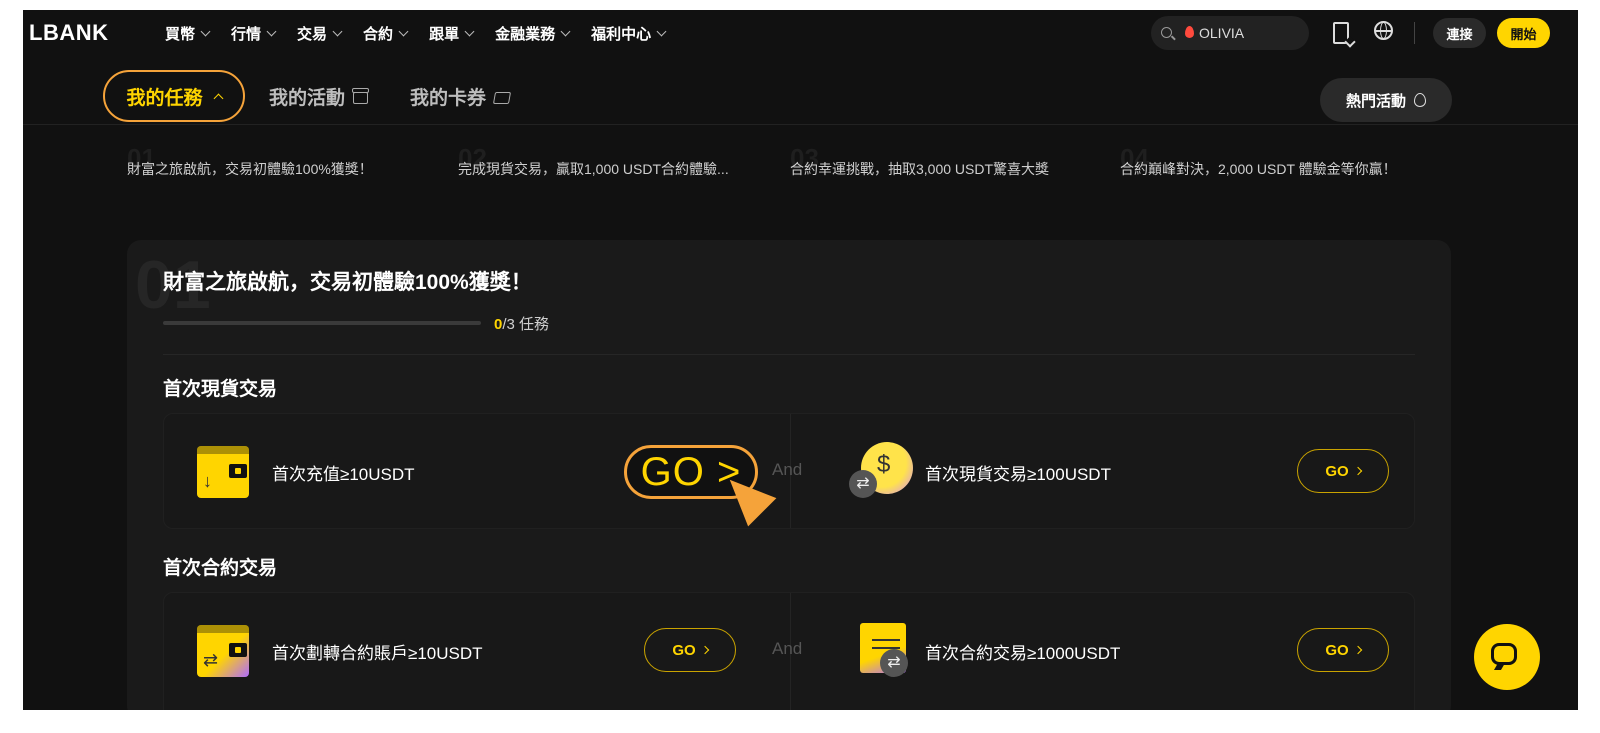 The height and width of the screenshot is (733, 1600). What do you see at coordinates (1504, 654) in the screenshot?
I see `chat-icon` at bounding box center [1504, 654].